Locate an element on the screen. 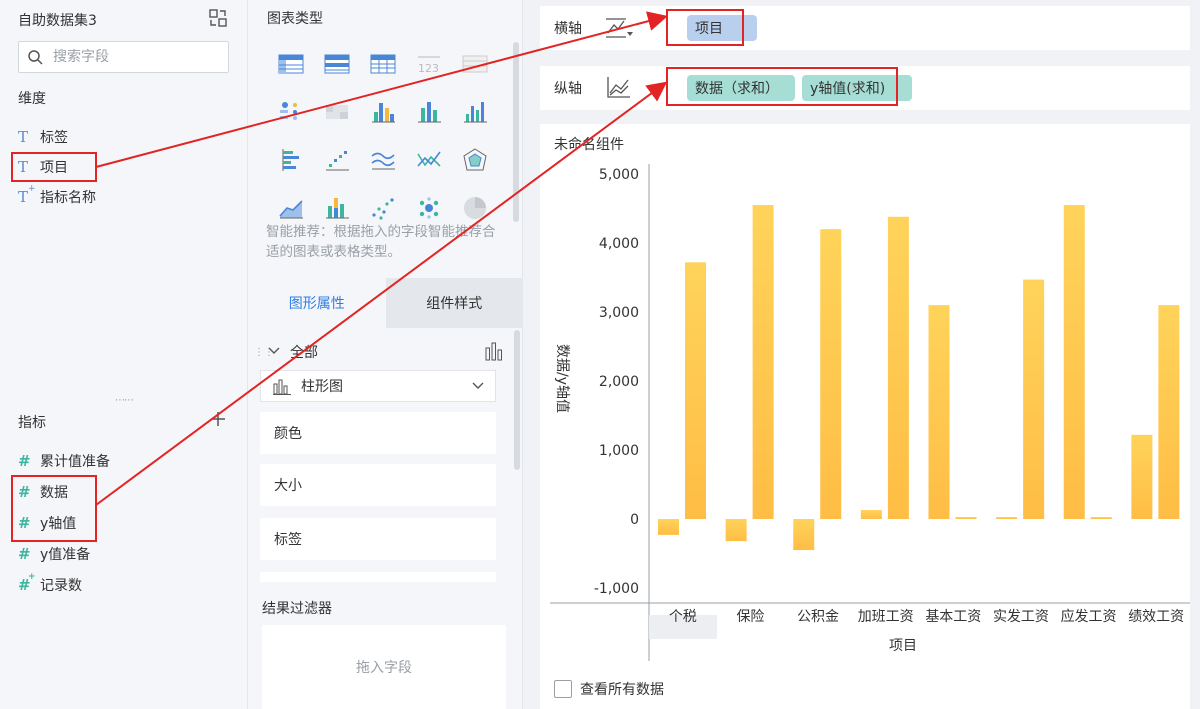 The width and height of the screenshot is (1200, 709). dimension-label: 标签 is located at coordinates (54, 138).